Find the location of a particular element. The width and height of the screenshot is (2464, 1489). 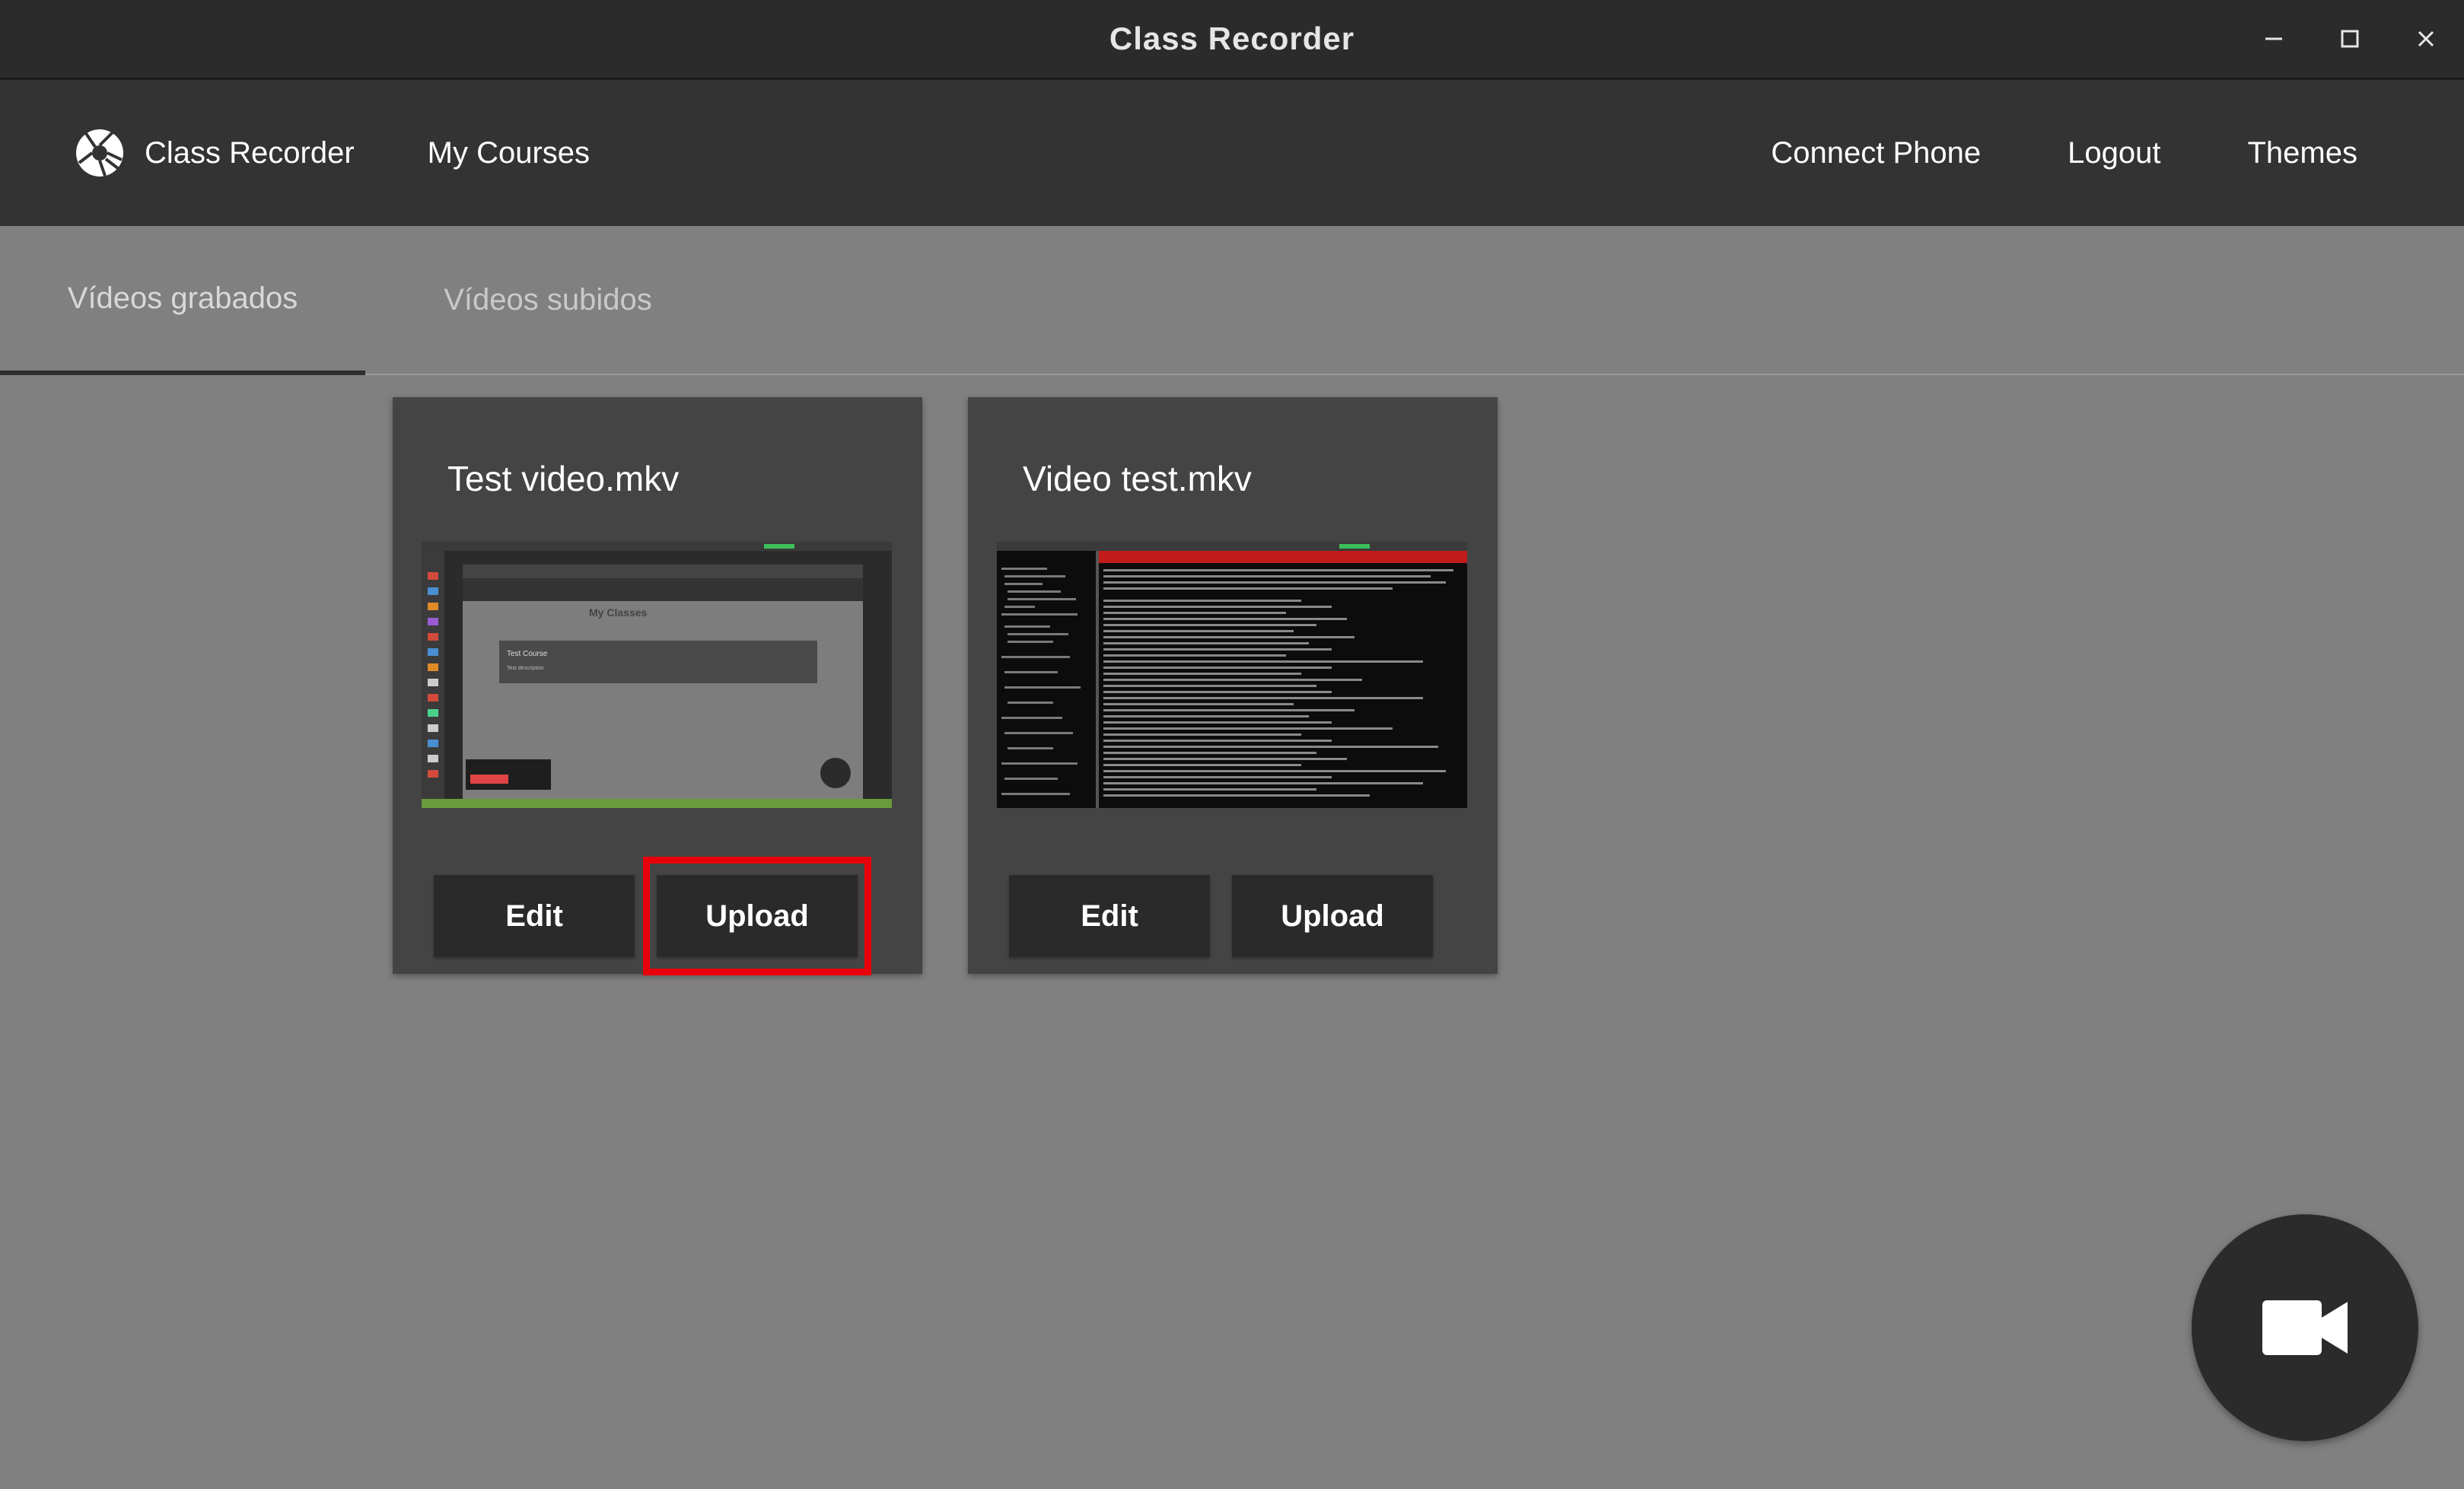

video-camera-icon is located at coordinates (2305, 1327).